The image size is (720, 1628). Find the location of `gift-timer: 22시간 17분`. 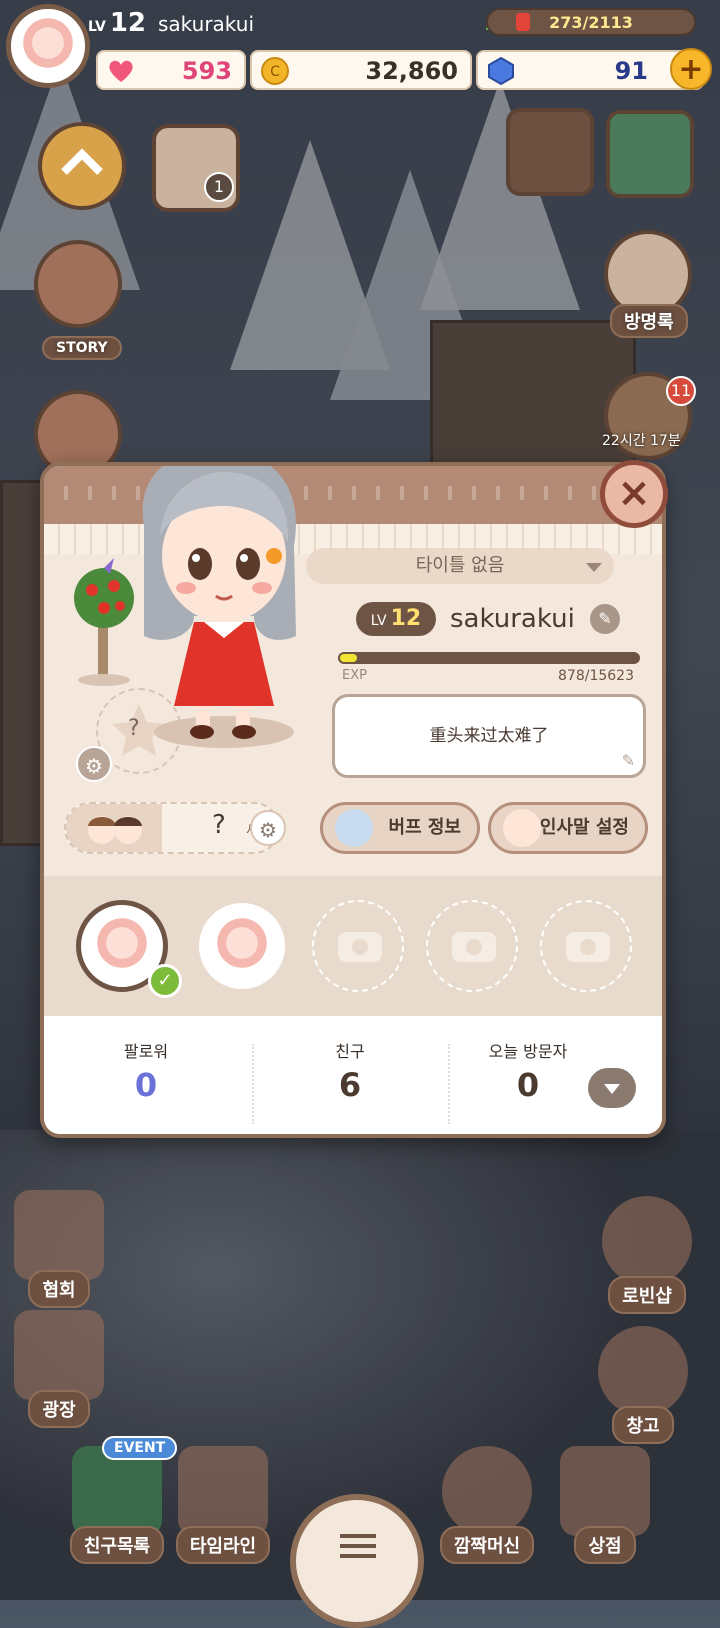

gift-timer: 22시간 17분 is located at coordinates (641, 441).